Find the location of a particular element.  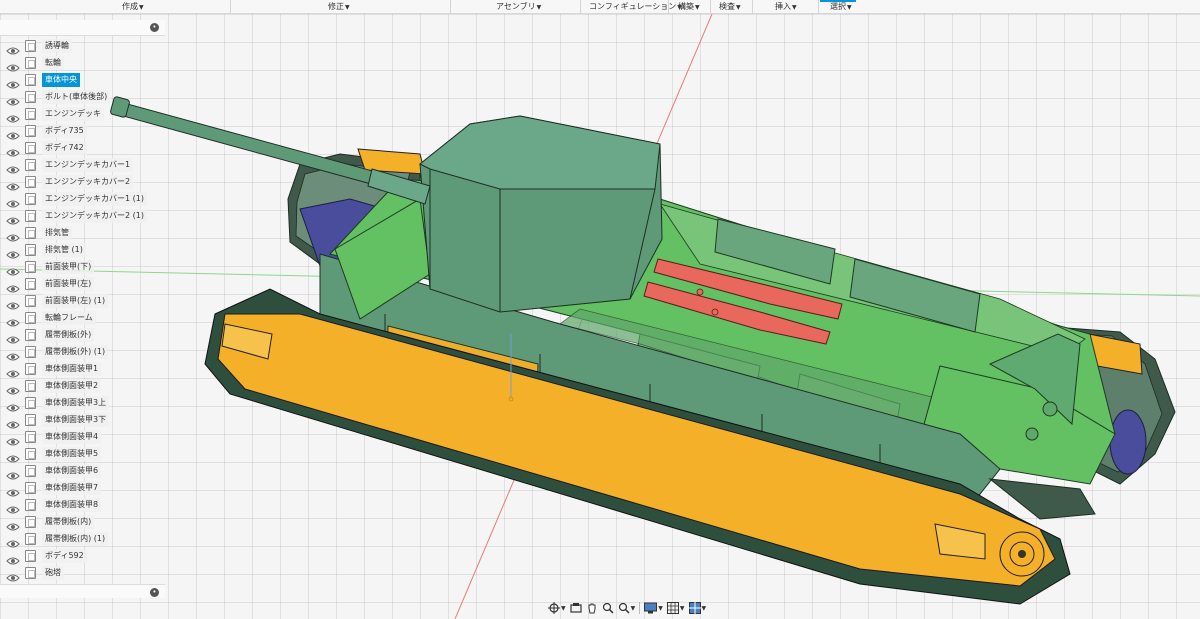

browser-item-label: エンジンデッキカバー2 is located at coordinates (88, 182).